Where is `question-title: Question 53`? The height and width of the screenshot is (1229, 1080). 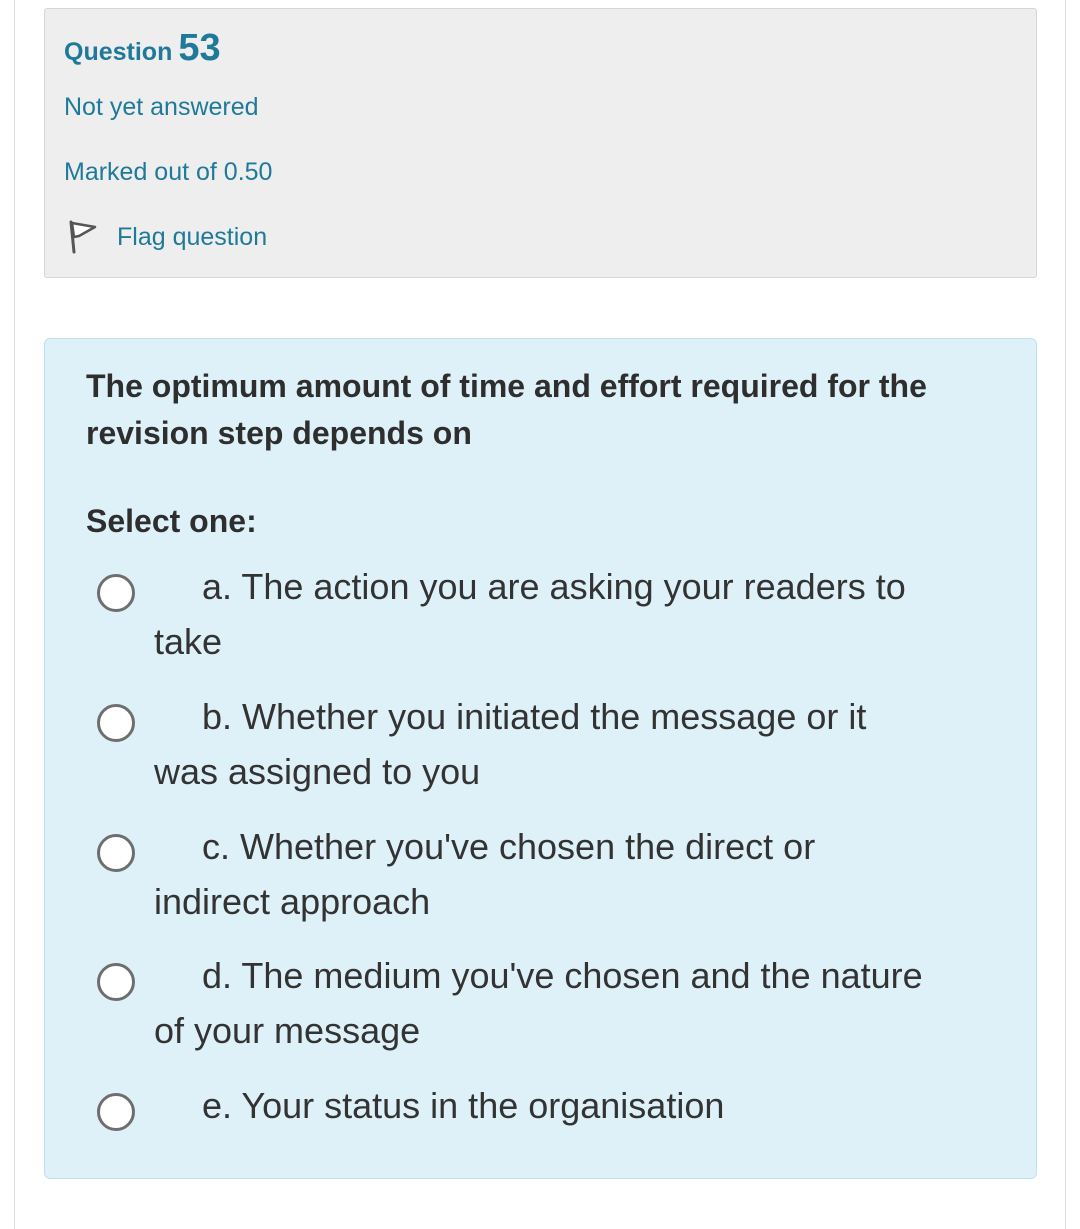 question-title: Question 53 is located at coordinates (142, 48).